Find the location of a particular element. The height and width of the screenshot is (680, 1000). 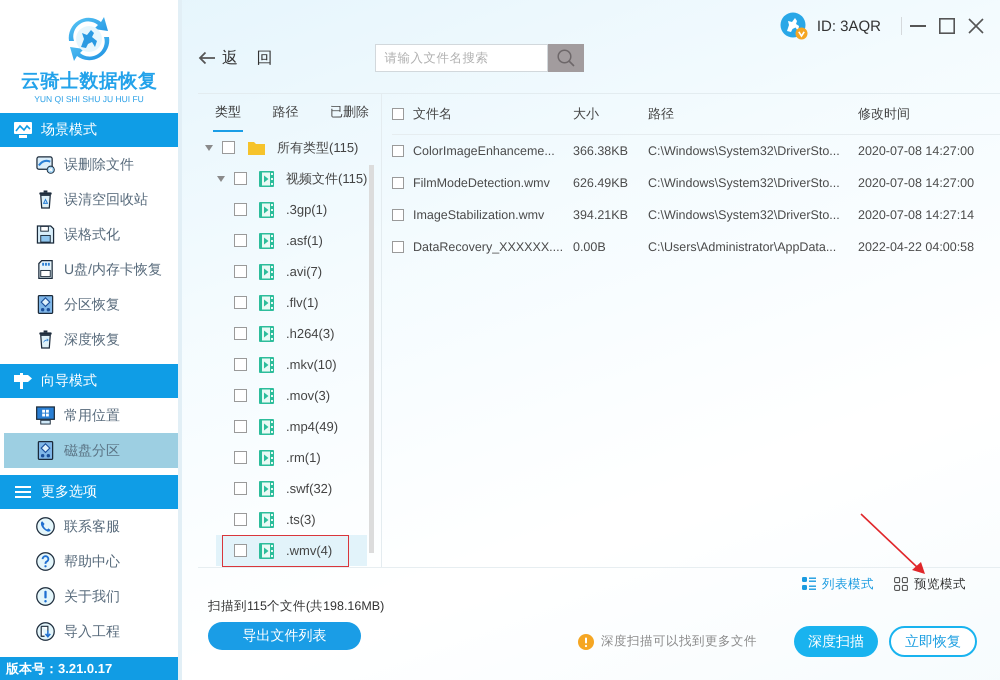

table-cell: 394.21KB is located at coordinates (600, 215).